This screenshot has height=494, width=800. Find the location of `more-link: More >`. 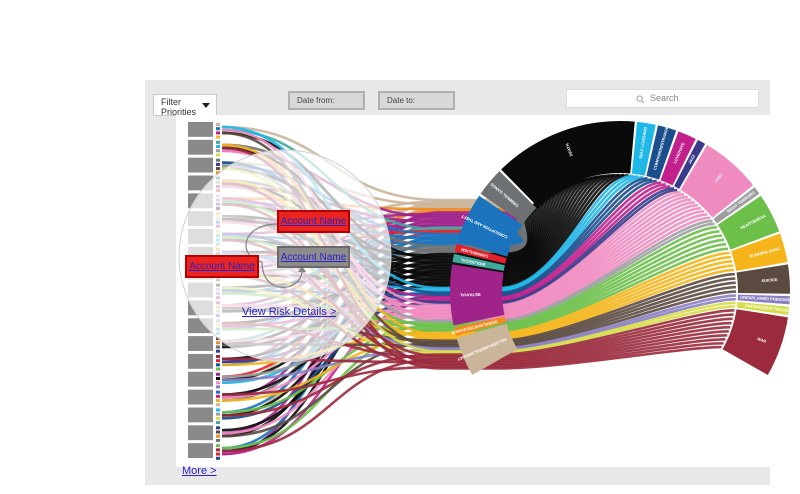

more-link: More > is located at coordinates (199, 471).